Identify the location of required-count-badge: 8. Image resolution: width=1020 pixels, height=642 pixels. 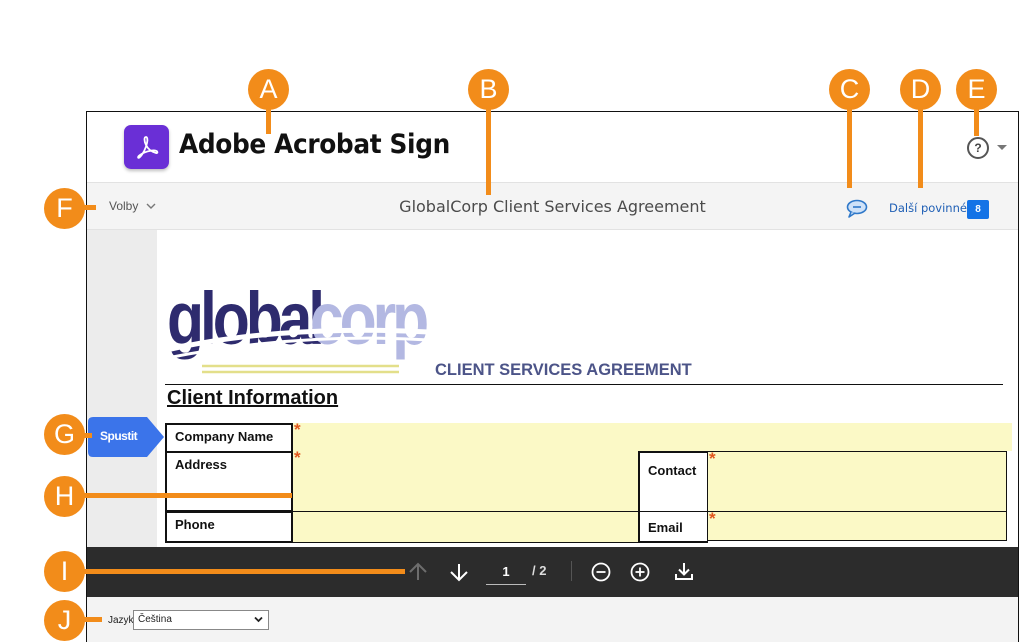
(978, 209).